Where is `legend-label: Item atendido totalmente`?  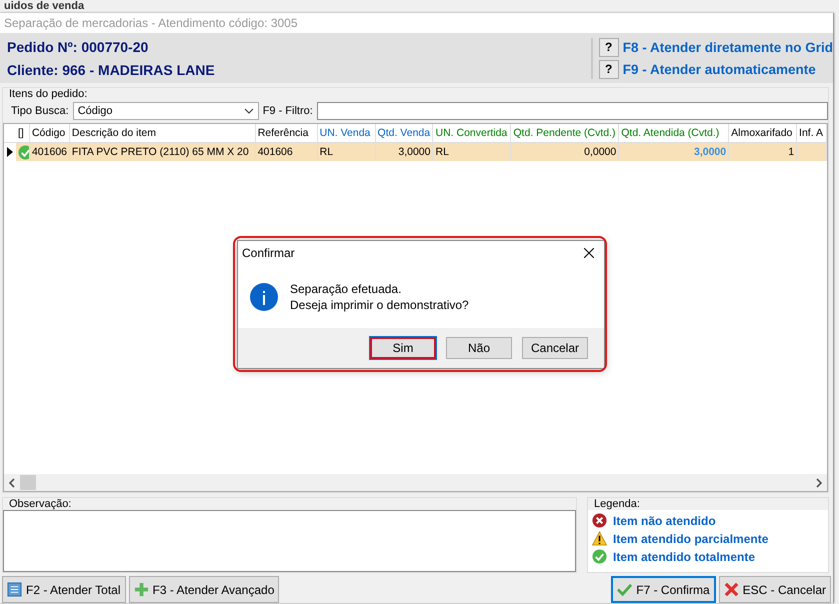 legend-label: Item atendido totalmente is located at coordinates (684, 557).